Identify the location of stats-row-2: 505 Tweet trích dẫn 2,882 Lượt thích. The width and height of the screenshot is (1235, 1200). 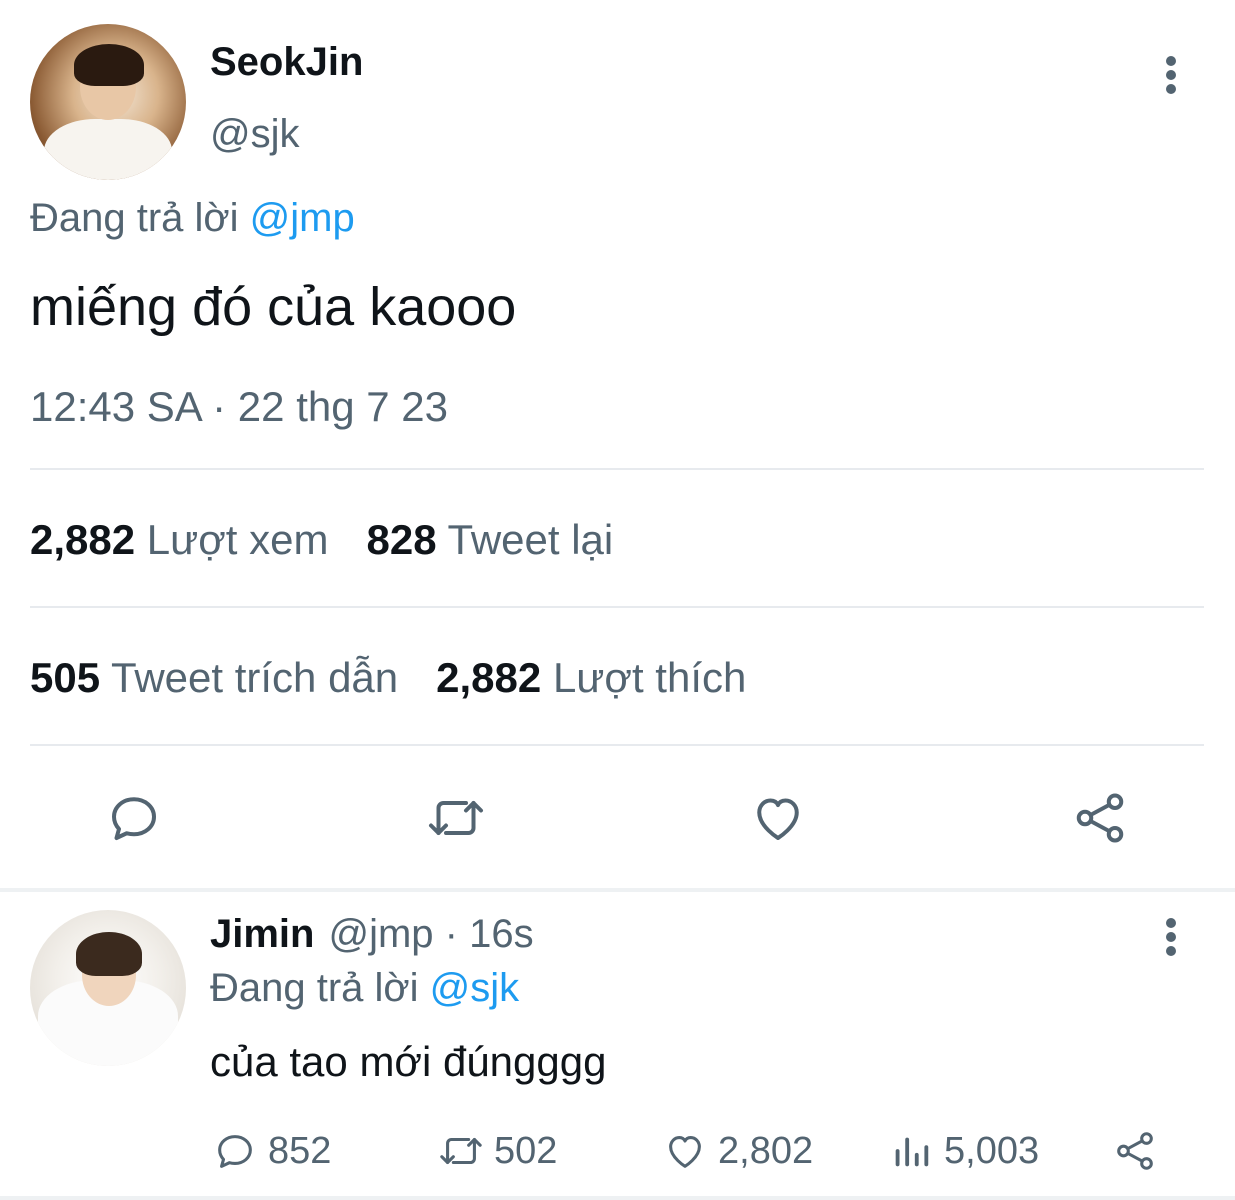
(388, 678).